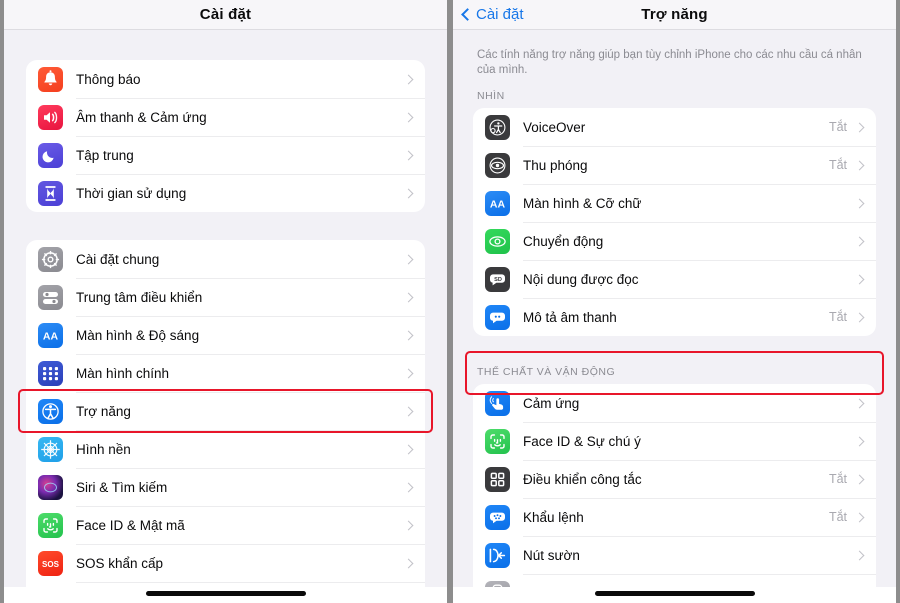 The width and height of the screenshot is (900, 603). Describe the element at coordinates (497, 479) in the screenshot. I see `switch-control-icon` at that location.